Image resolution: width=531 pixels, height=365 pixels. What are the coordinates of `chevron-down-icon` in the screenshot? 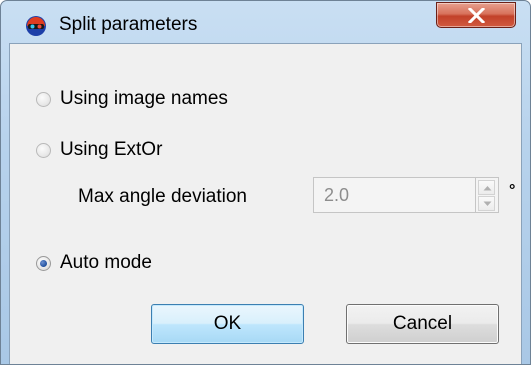 It's located at (487, 203).